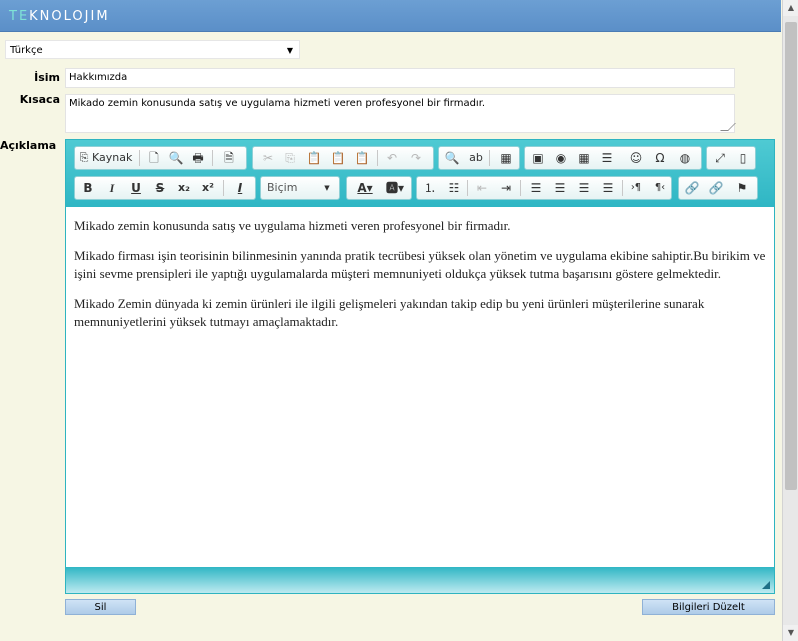 The width and height of the screenshot is (798, 641). Describe the element at coordinates (742, 188) in the screenshot. I see `anchor-icon: ⚑` at that location.